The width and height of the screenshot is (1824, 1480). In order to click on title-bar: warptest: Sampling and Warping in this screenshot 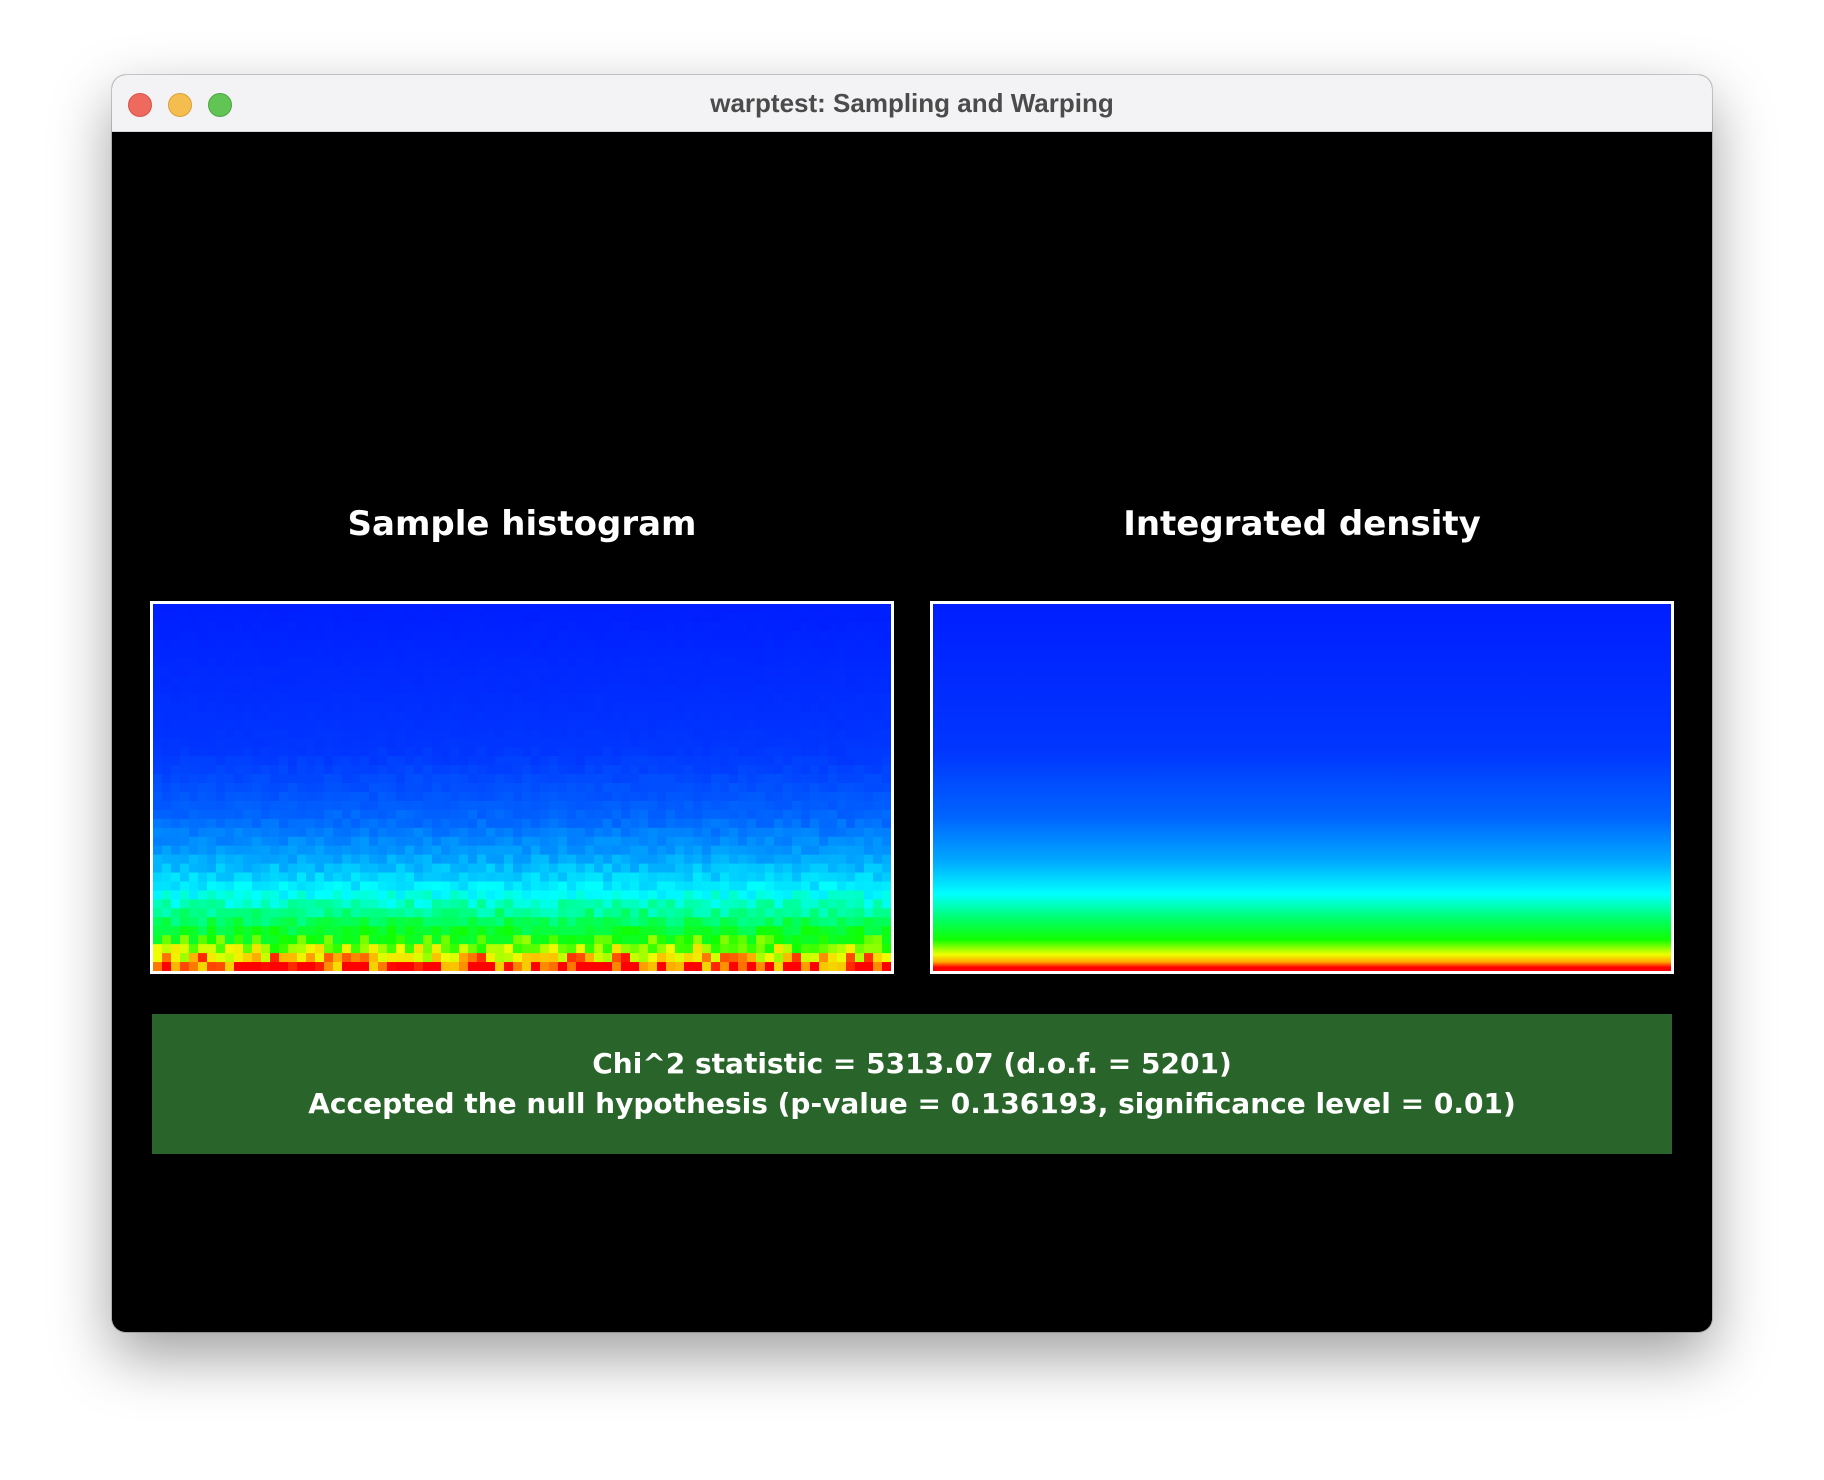, I will do `click(912, 103)`.